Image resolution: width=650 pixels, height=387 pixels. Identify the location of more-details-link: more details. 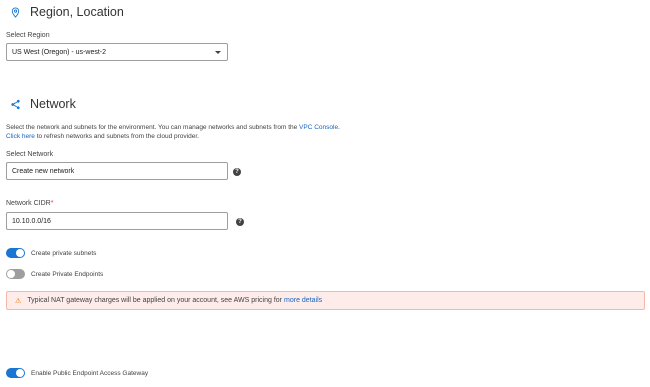
(303, 300).